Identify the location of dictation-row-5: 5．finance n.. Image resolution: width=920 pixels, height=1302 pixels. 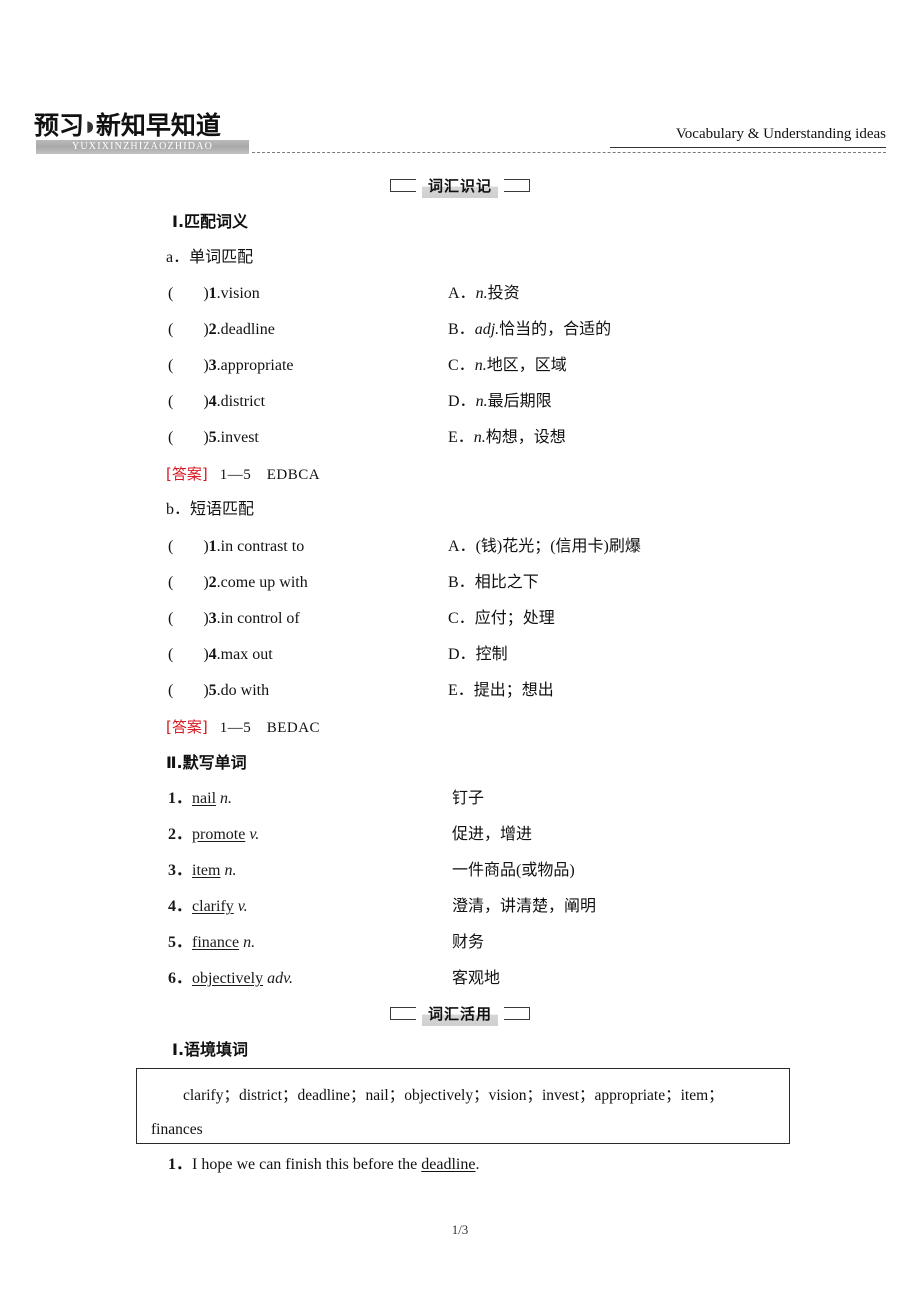
(211, 943).